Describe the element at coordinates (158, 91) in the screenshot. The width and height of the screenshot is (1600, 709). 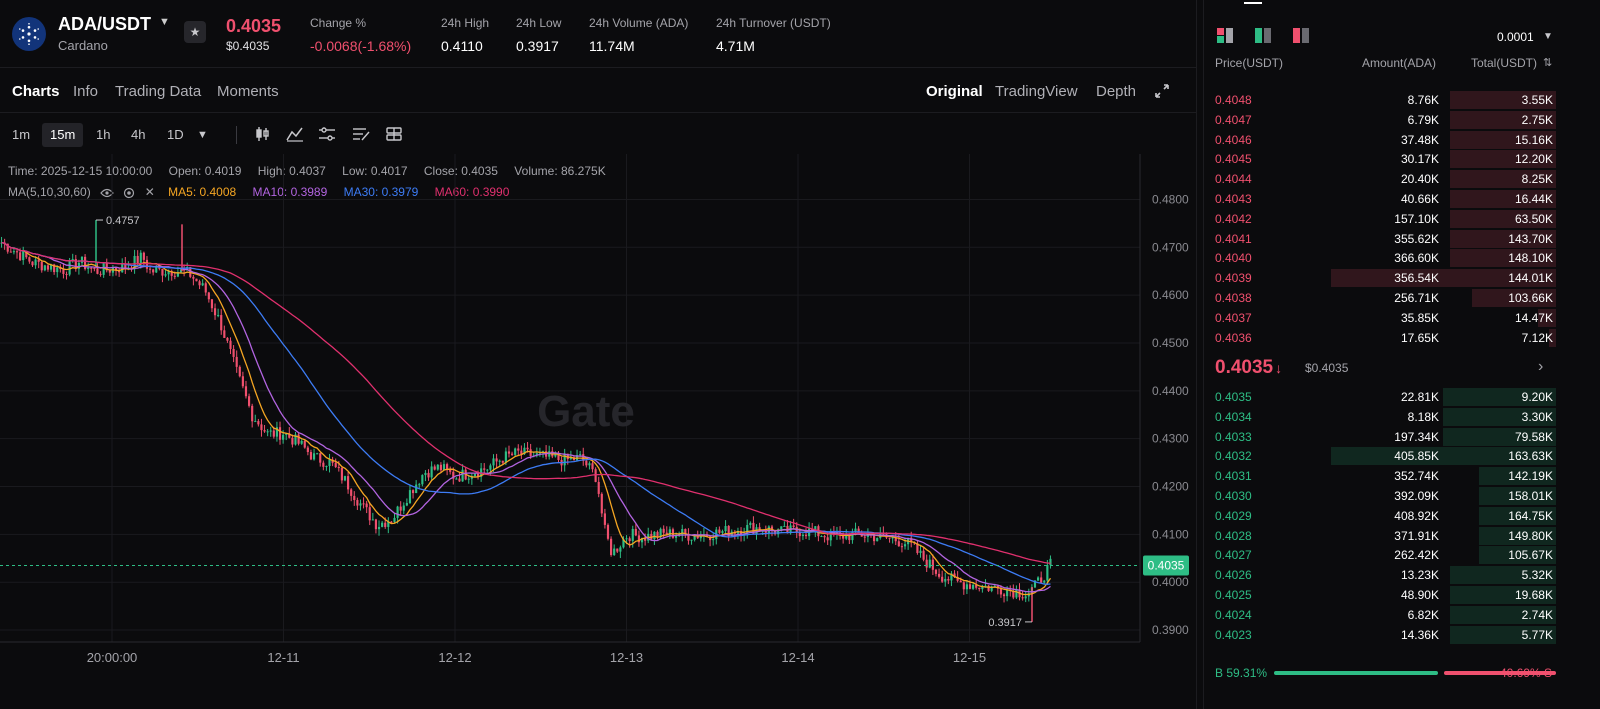
I see `tab-trading-data: Trading Data` at that location.